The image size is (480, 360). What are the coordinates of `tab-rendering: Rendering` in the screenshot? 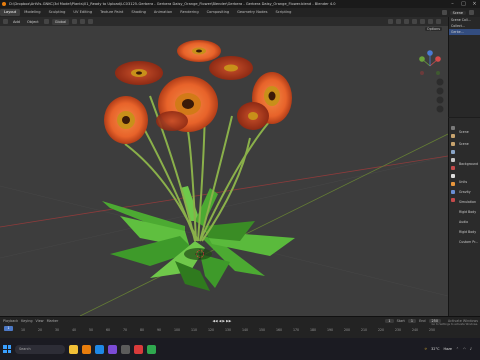 It's located at (189, 12).